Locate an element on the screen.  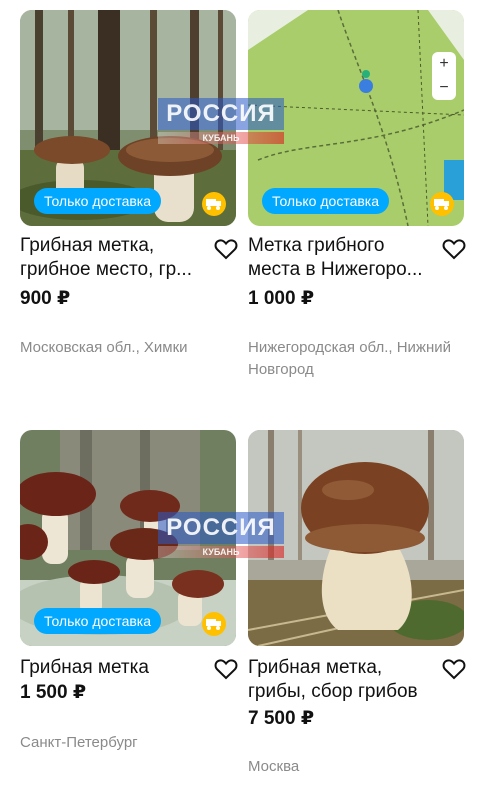
listing-price: 900 ₽ is located at coordinates (45, 298).